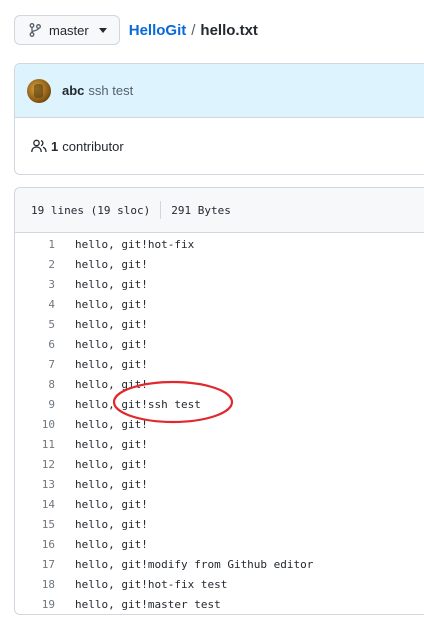 The image size is (424, 636). Describe the element at coordinates (219, 484) in the screenshot. I see `code-line: 13 hello, git!` at that location.